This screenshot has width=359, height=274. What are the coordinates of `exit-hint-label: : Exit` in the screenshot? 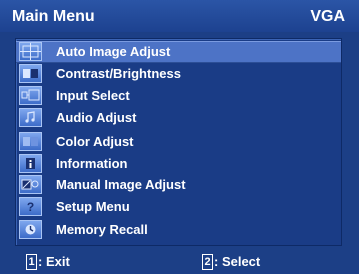 It's located at (54, 261).